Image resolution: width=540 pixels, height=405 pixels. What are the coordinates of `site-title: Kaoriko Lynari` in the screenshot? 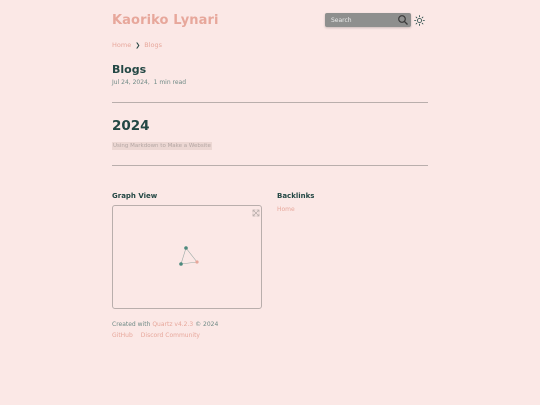 It's located at (165, 20).